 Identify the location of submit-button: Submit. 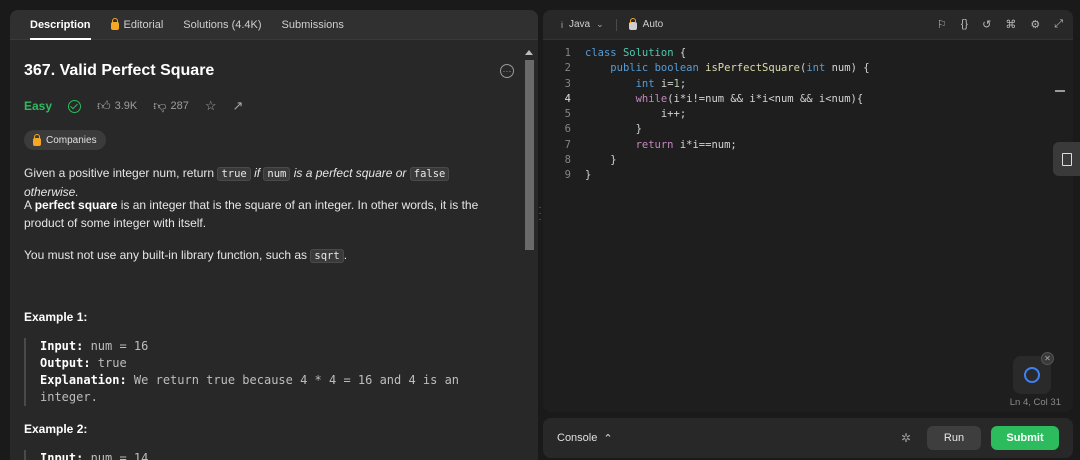
(1025, 438).